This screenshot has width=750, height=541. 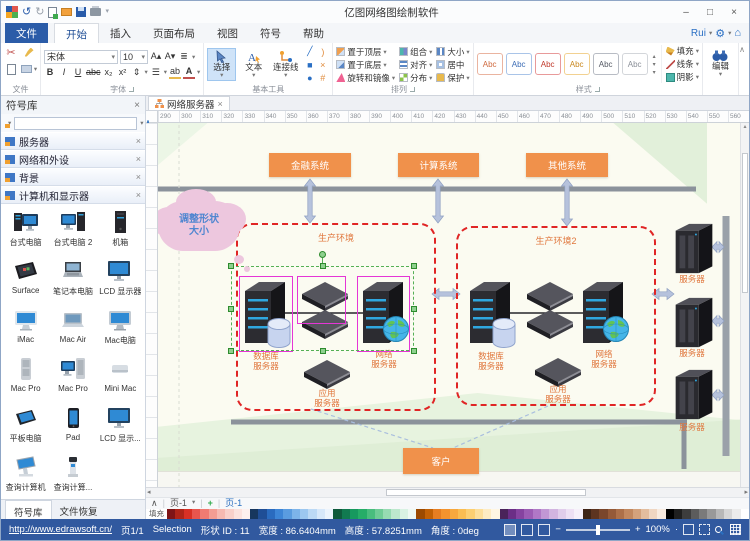 I want to click on view-normal-icon, so click(x=510, y=529).